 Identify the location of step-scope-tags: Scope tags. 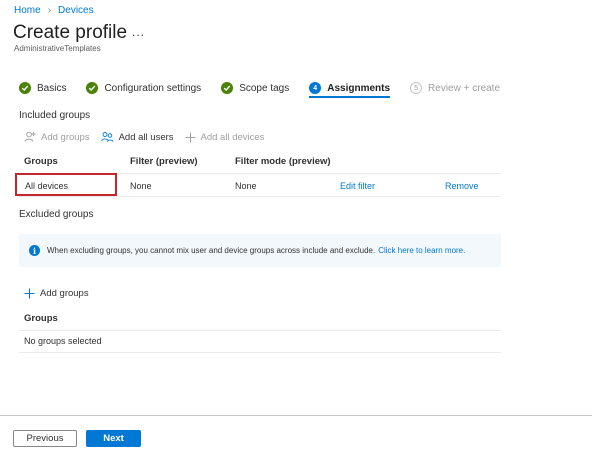
(255, 88).